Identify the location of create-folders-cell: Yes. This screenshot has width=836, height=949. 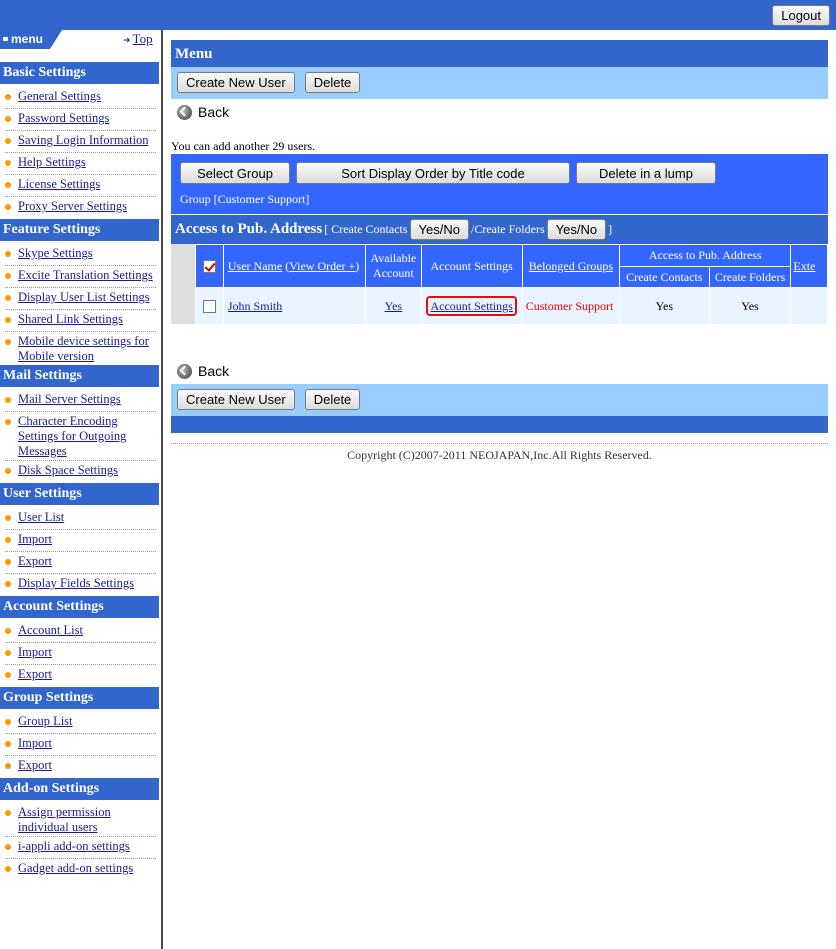
(750, 305).